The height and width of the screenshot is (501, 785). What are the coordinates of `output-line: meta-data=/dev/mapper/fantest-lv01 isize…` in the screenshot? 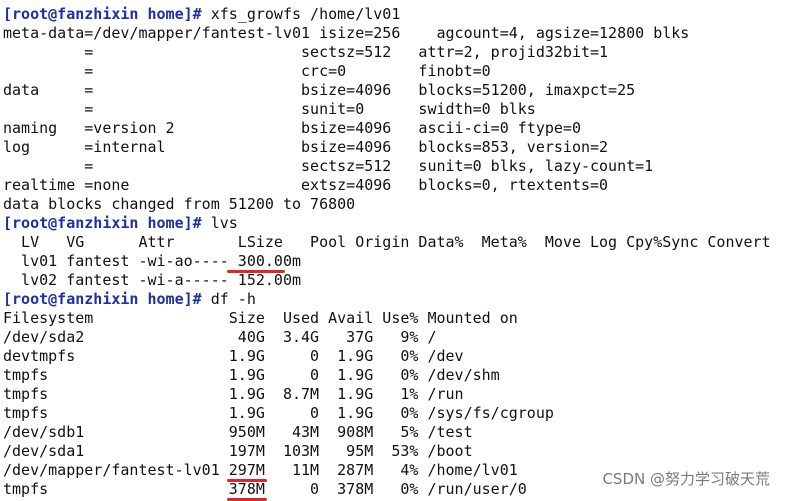 It's located at (346, 33).